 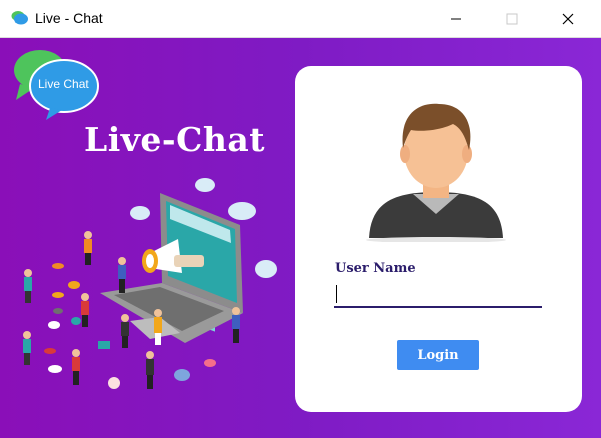 I want to click on logo-text: Live Chat, so click(x=63, y=84).